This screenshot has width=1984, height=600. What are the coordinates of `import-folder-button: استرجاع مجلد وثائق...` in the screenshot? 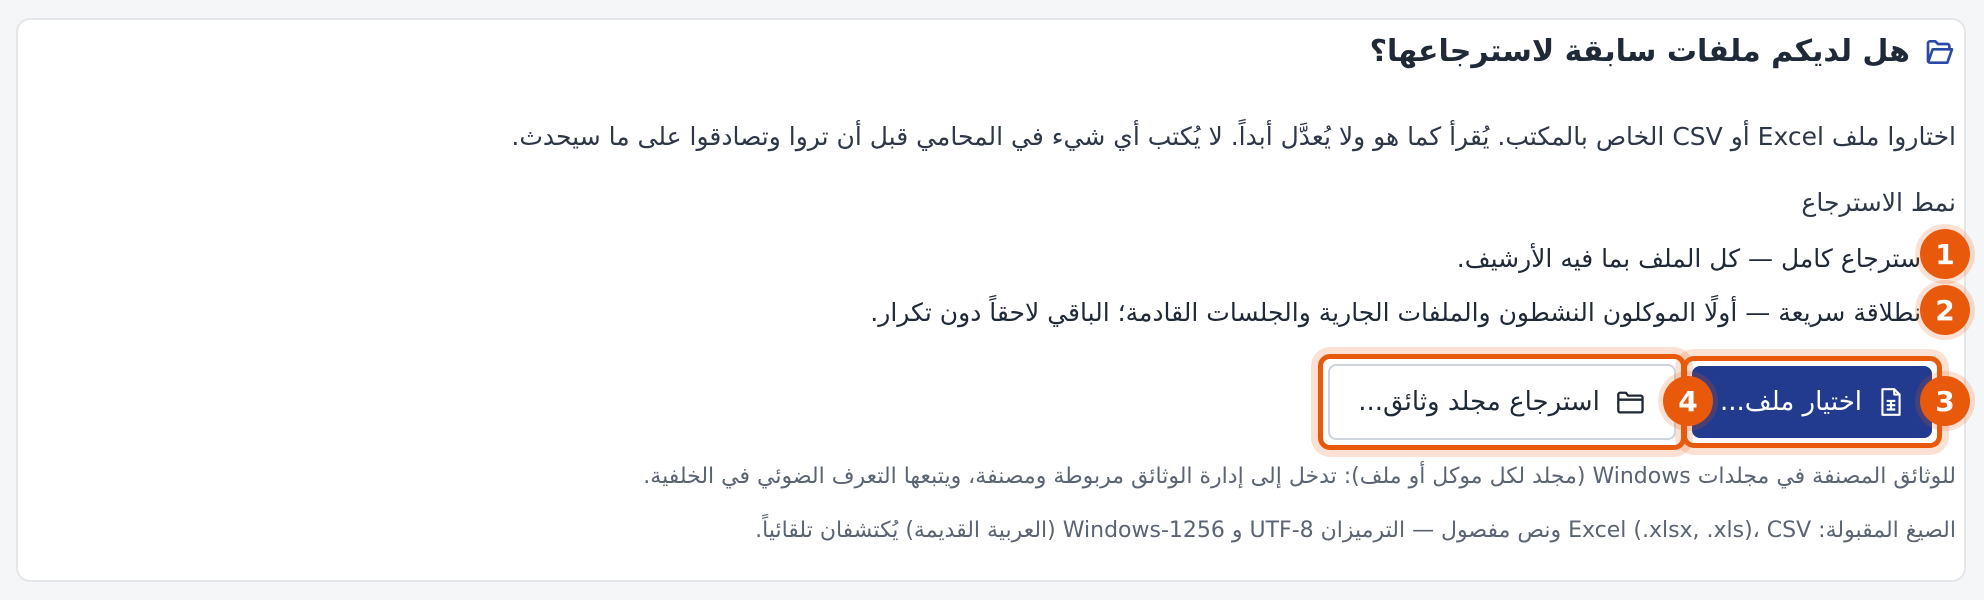 It's located at (1502, 402).